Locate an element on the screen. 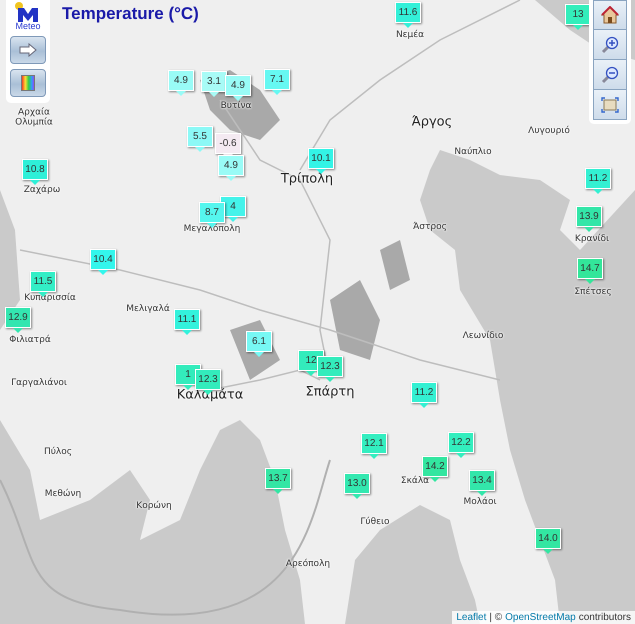 Image resolution: width=635 pixels, height=624 pixels. place-label: Γαργαλιάνοι is located at coordinates (39, 383).